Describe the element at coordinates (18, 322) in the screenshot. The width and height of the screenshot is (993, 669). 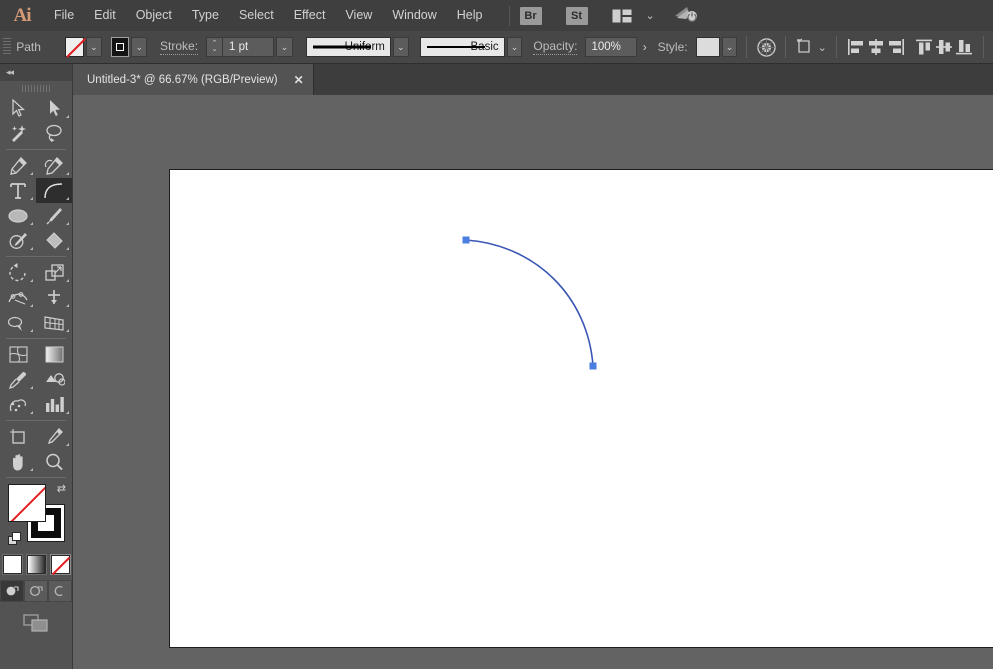
I see `tool-shape-builder-tool` at that location.